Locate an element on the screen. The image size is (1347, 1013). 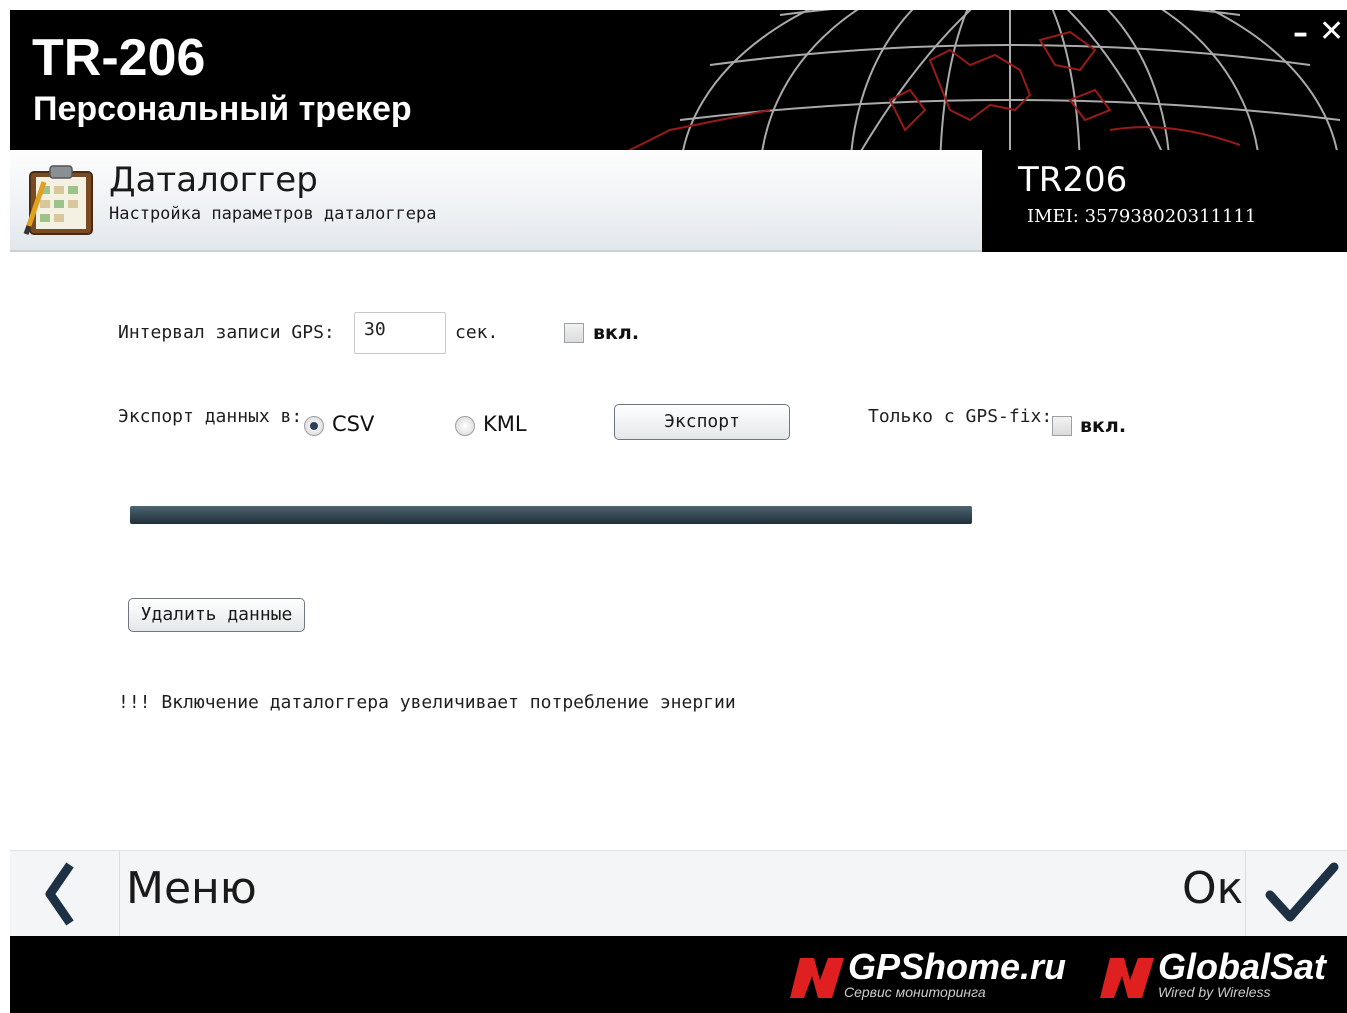
export-csv-radio is located at coordinates (314, 426).